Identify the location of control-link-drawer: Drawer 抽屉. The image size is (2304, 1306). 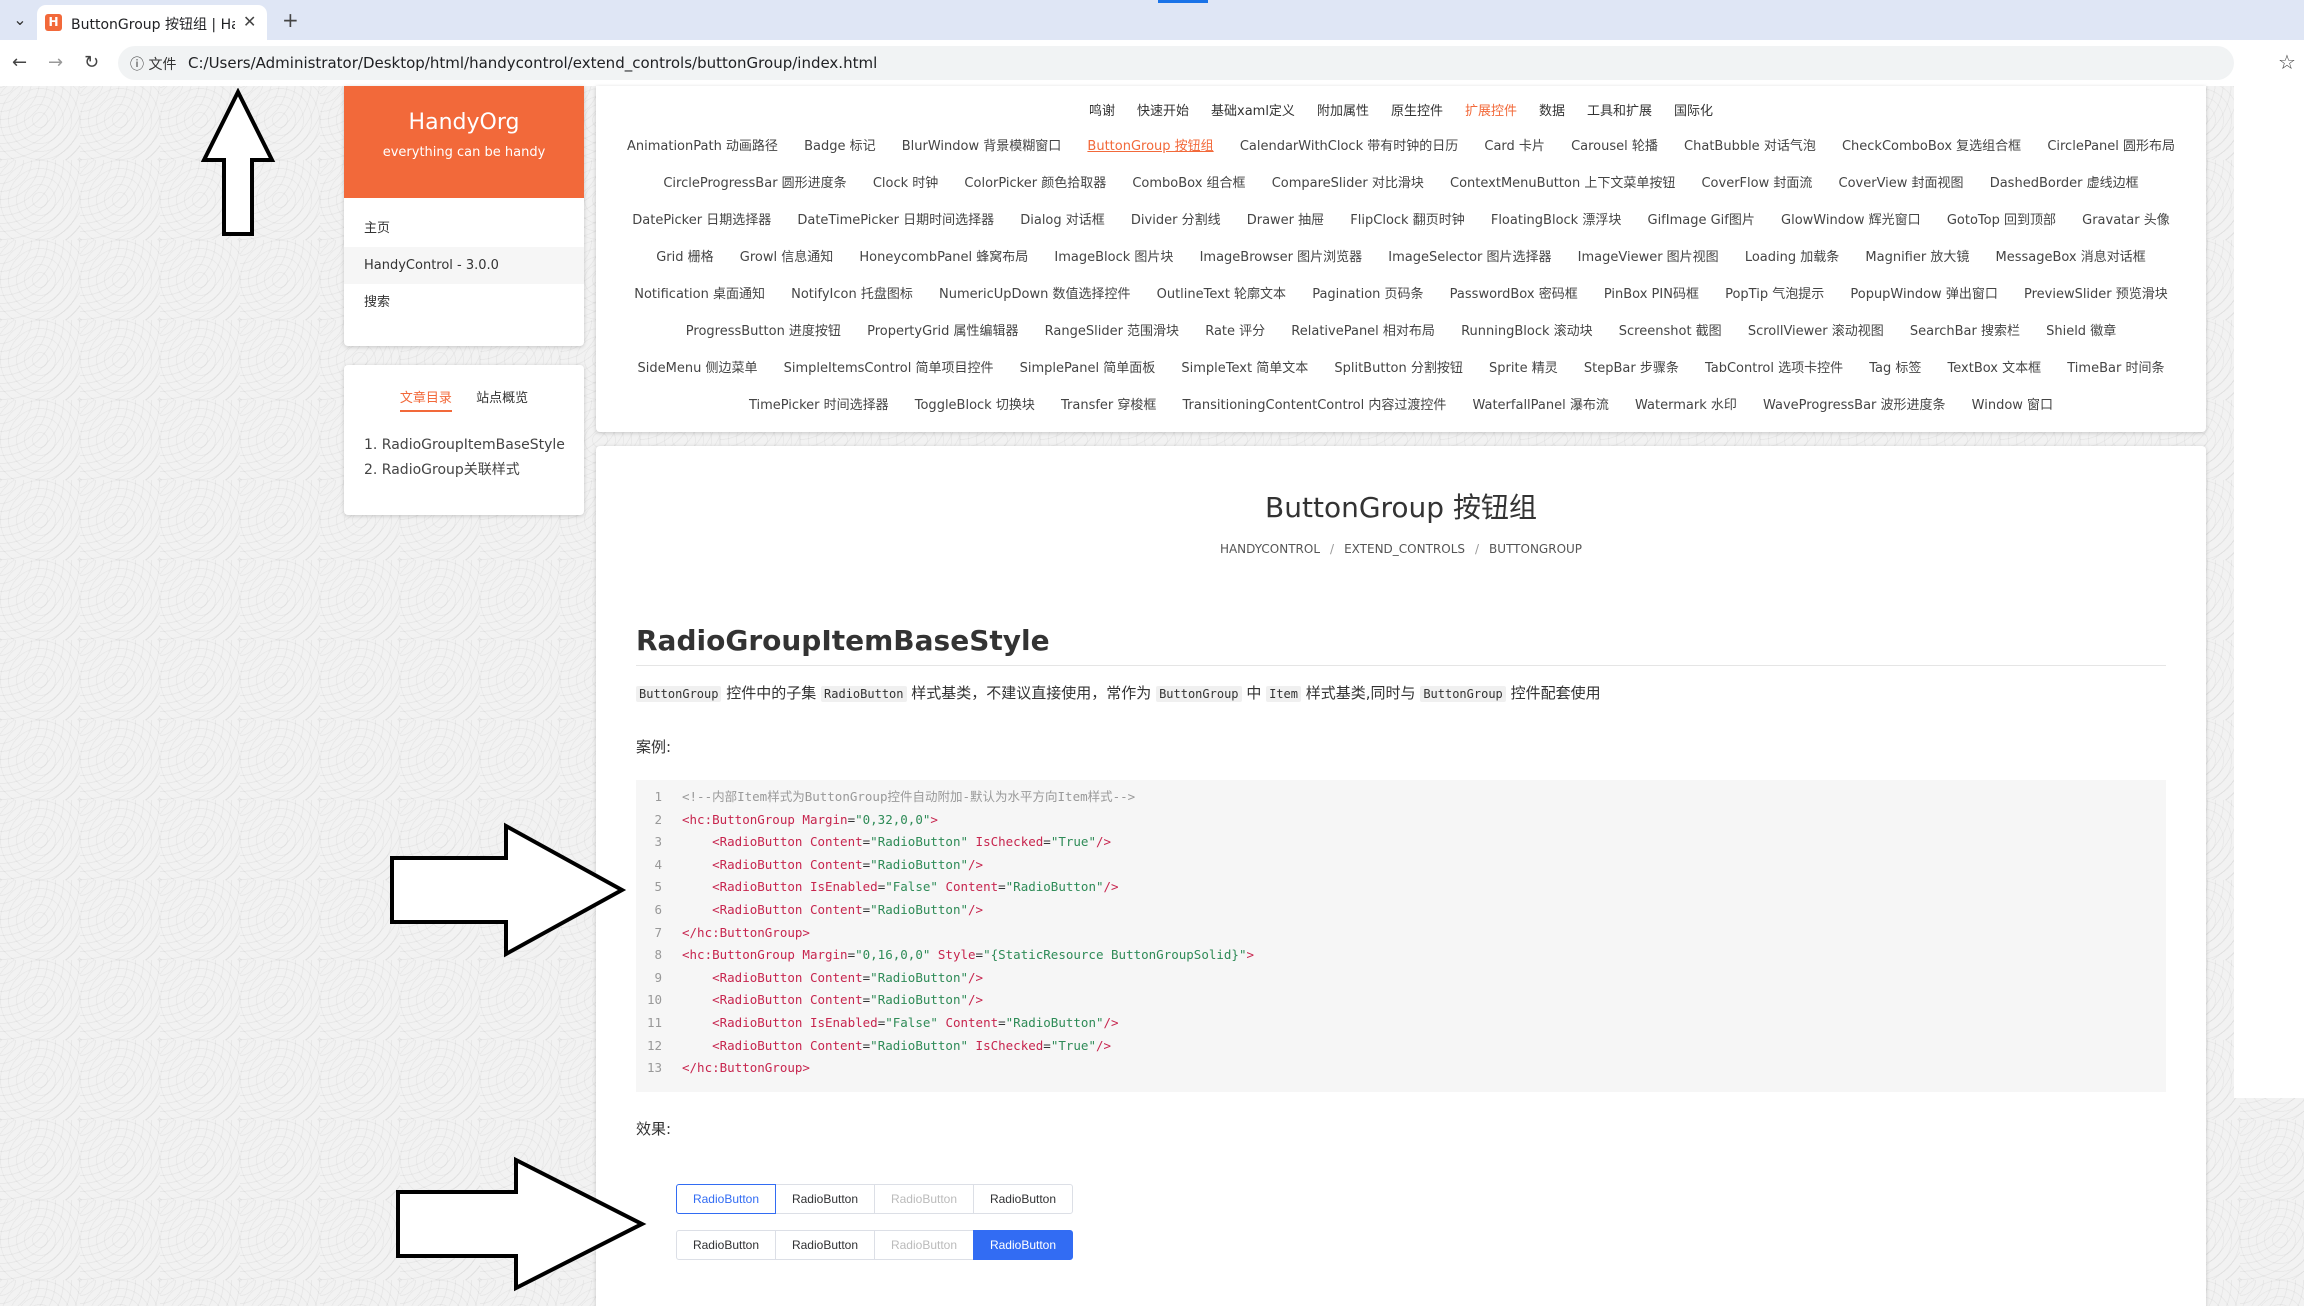
(1285, 220).